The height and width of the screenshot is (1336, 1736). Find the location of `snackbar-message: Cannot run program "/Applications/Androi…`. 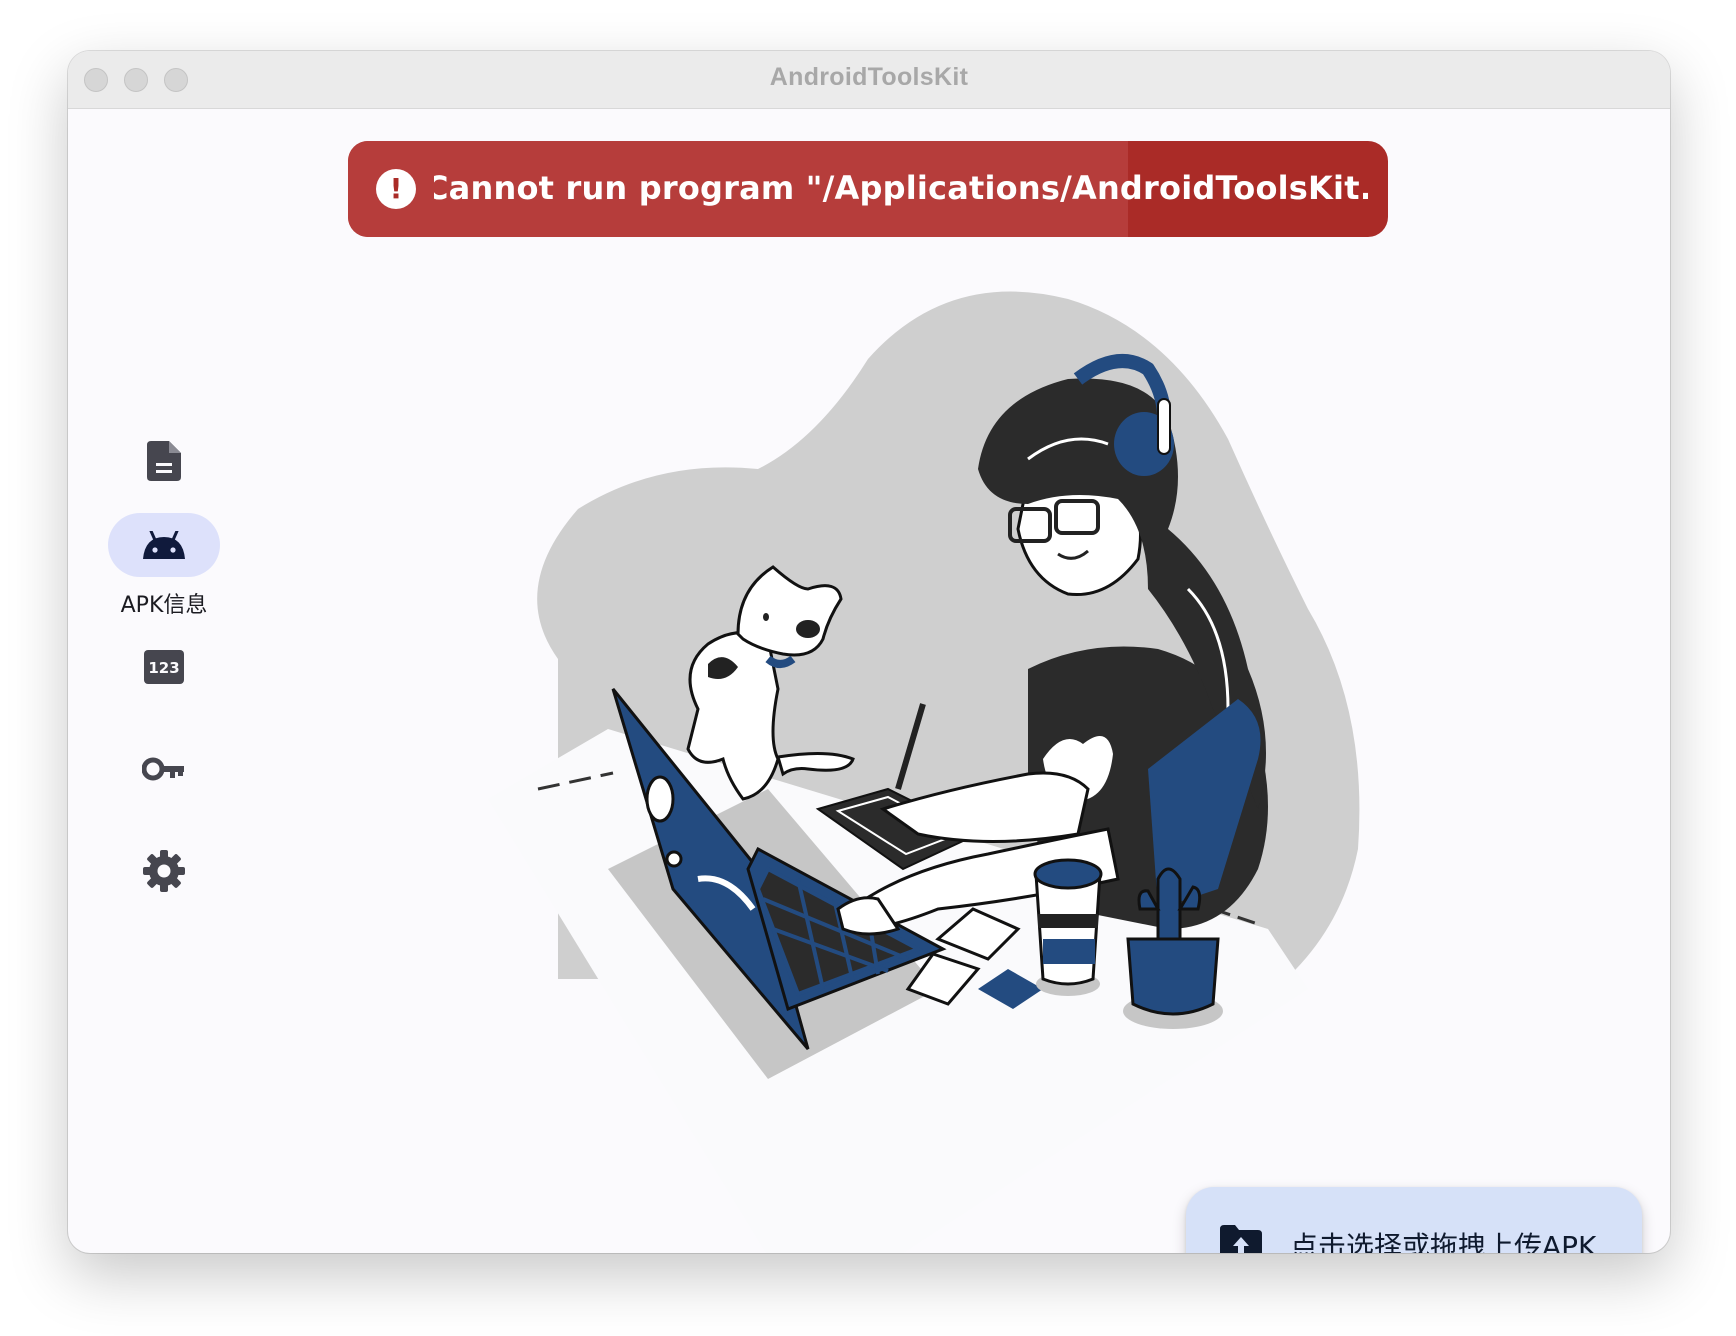

snackbar-message: Cannot run program "/Applications/Androi… is located at coordinates (901, 188).